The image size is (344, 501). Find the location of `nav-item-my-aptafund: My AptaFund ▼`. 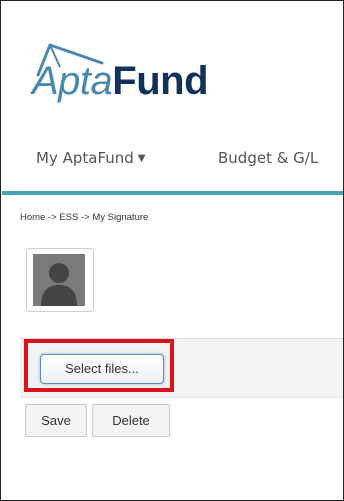

nav-item-my-aptafund: My AptaFund ▼ is located at coordinates (91, 158).